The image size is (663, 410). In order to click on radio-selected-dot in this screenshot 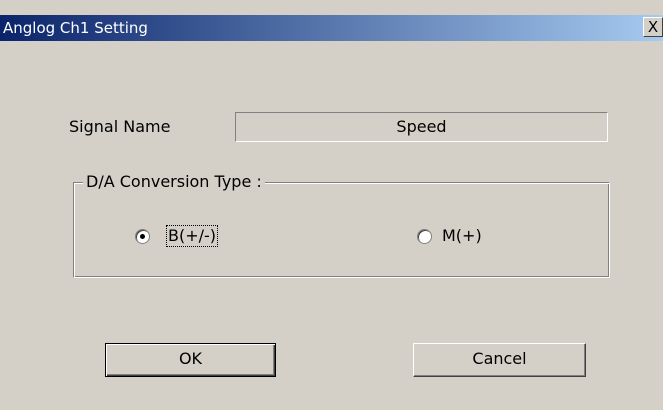, I will do `click(142, 236)`.